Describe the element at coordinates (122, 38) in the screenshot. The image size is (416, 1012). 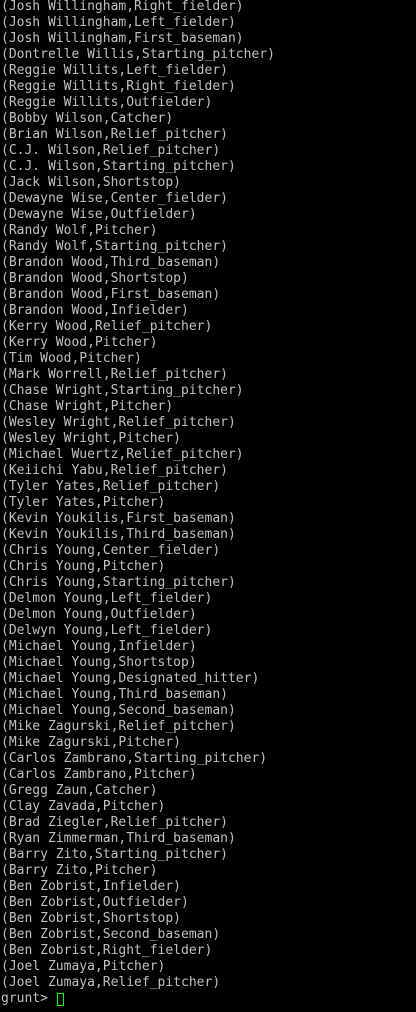
I see `output-line: (Josh Willingham,First_baseman)` at that location.